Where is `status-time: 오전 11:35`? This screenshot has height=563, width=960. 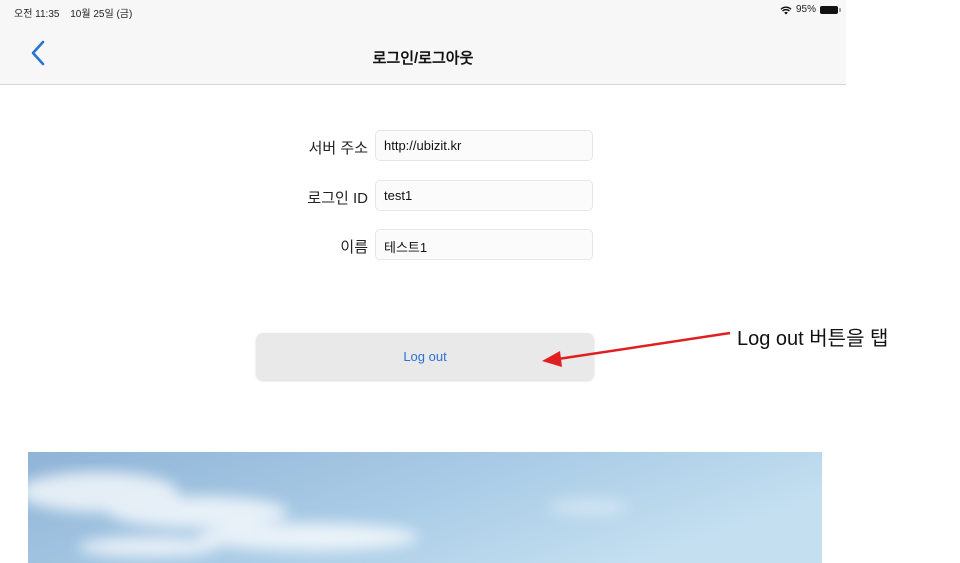
status-time: 오전 11:35 is located at coordinates (37, 14).